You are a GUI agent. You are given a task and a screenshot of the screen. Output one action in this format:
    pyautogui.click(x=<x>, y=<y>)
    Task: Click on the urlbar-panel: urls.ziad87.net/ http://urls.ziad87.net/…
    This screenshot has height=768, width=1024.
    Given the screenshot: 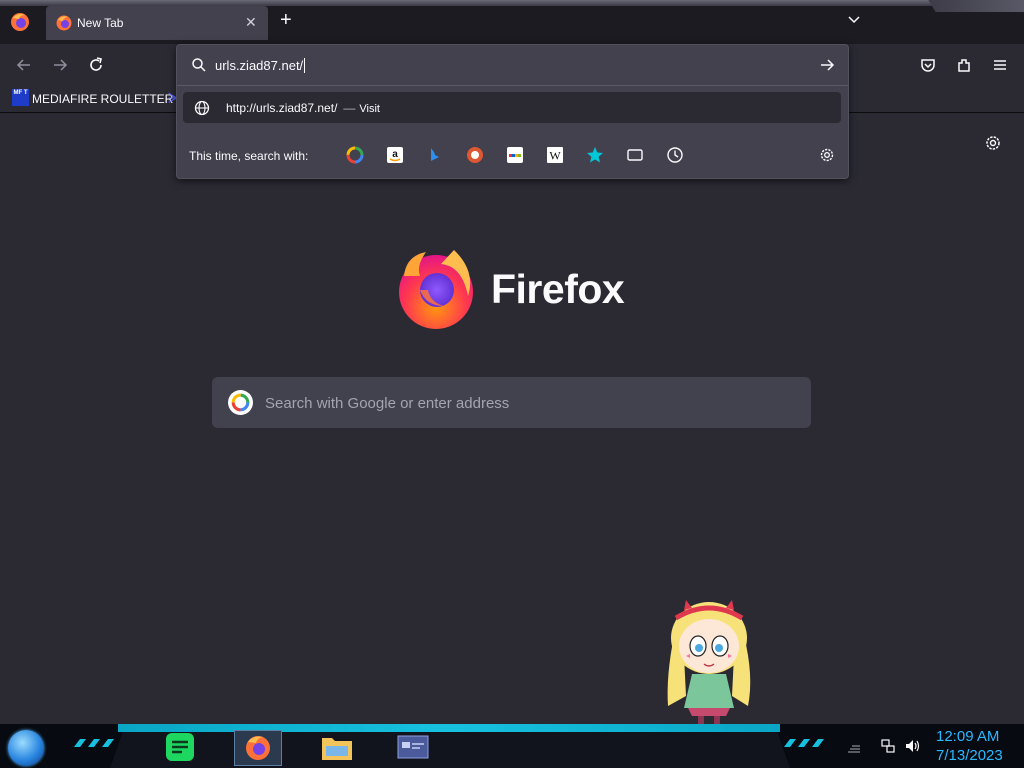 What is the action you would take?
    pyautogui.click(x=512, y=111)
    